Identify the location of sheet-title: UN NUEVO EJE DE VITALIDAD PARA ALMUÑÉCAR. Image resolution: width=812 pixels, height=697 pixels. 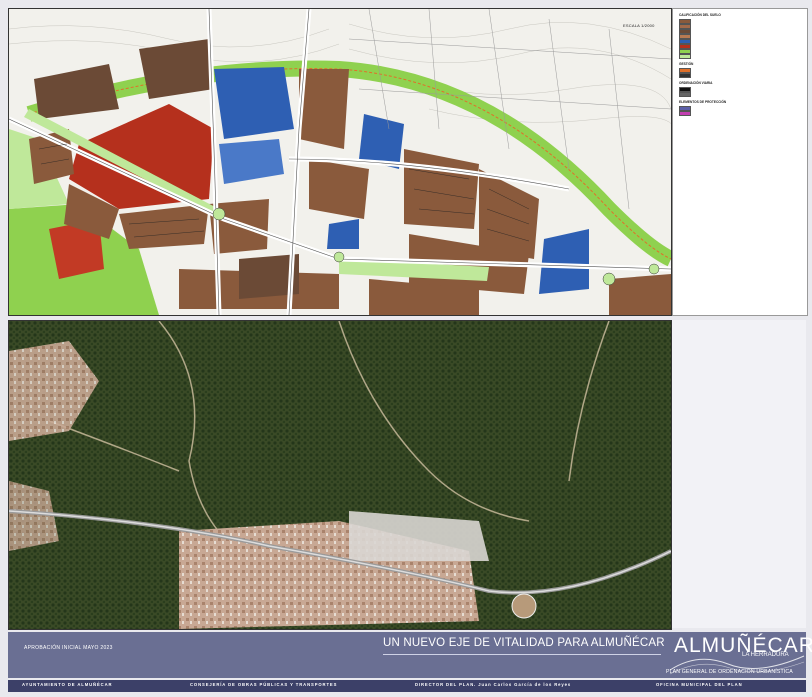
(524, 643).